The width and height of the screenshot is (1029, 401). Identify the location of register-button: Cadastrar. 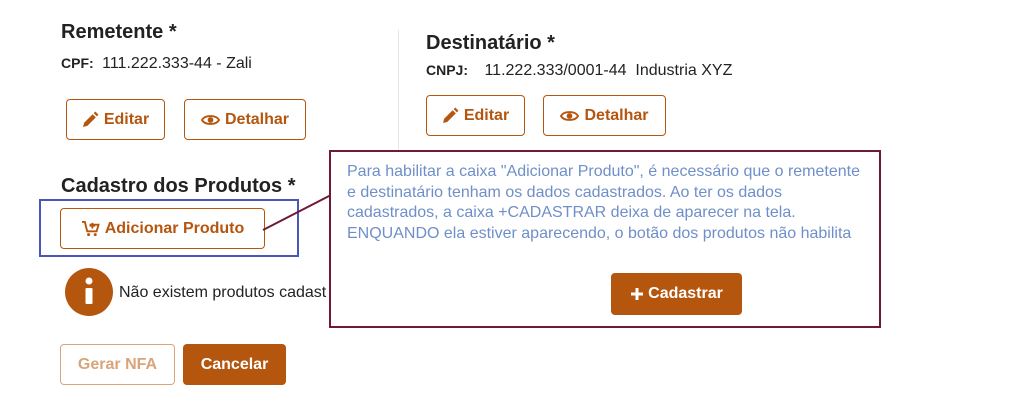
(676, 294).